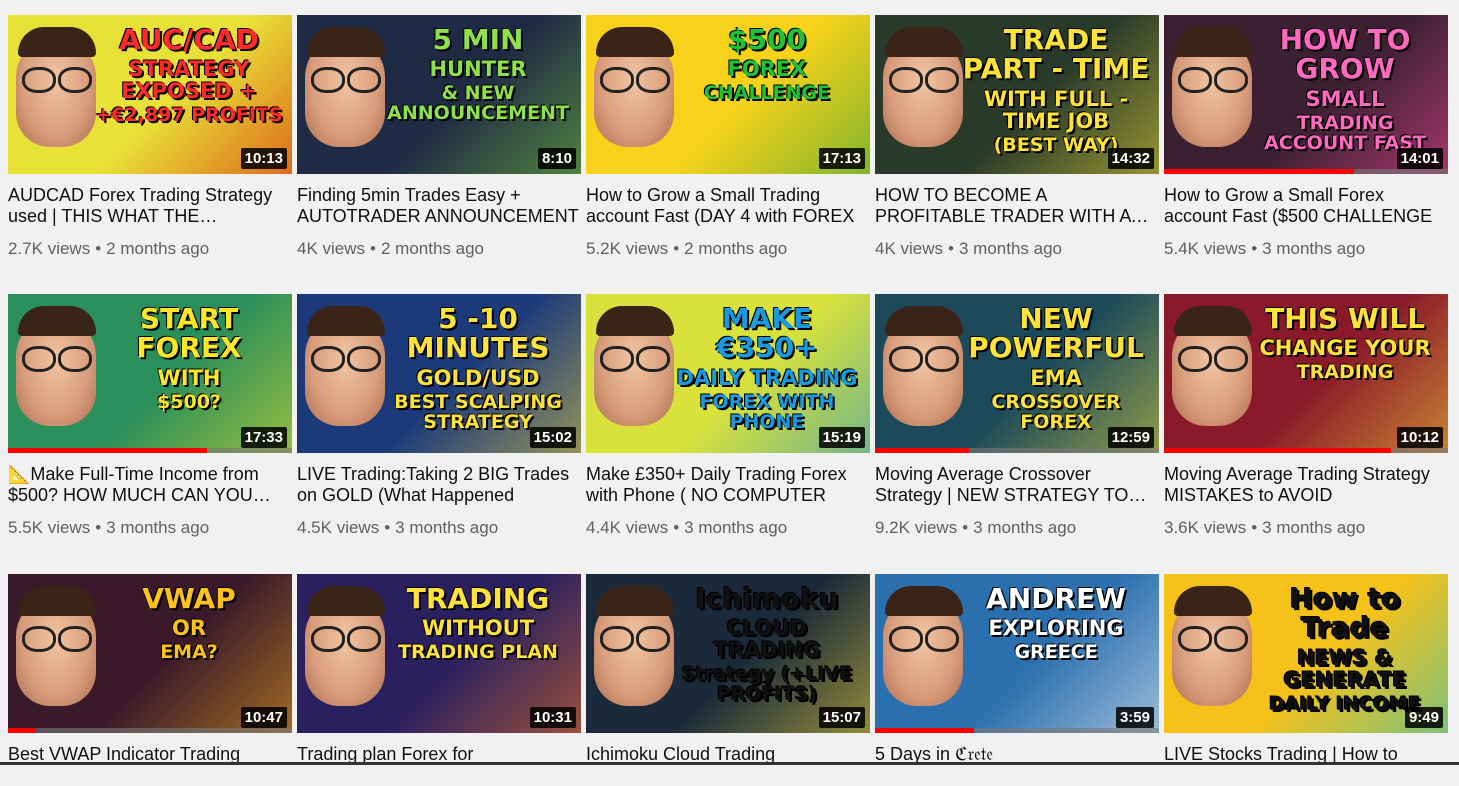 The width and height of the screenshot is (1459, 786). I want to click on video-thumbnail: $500 FOREX CHALLENGE 17:13, so click(728, 94).